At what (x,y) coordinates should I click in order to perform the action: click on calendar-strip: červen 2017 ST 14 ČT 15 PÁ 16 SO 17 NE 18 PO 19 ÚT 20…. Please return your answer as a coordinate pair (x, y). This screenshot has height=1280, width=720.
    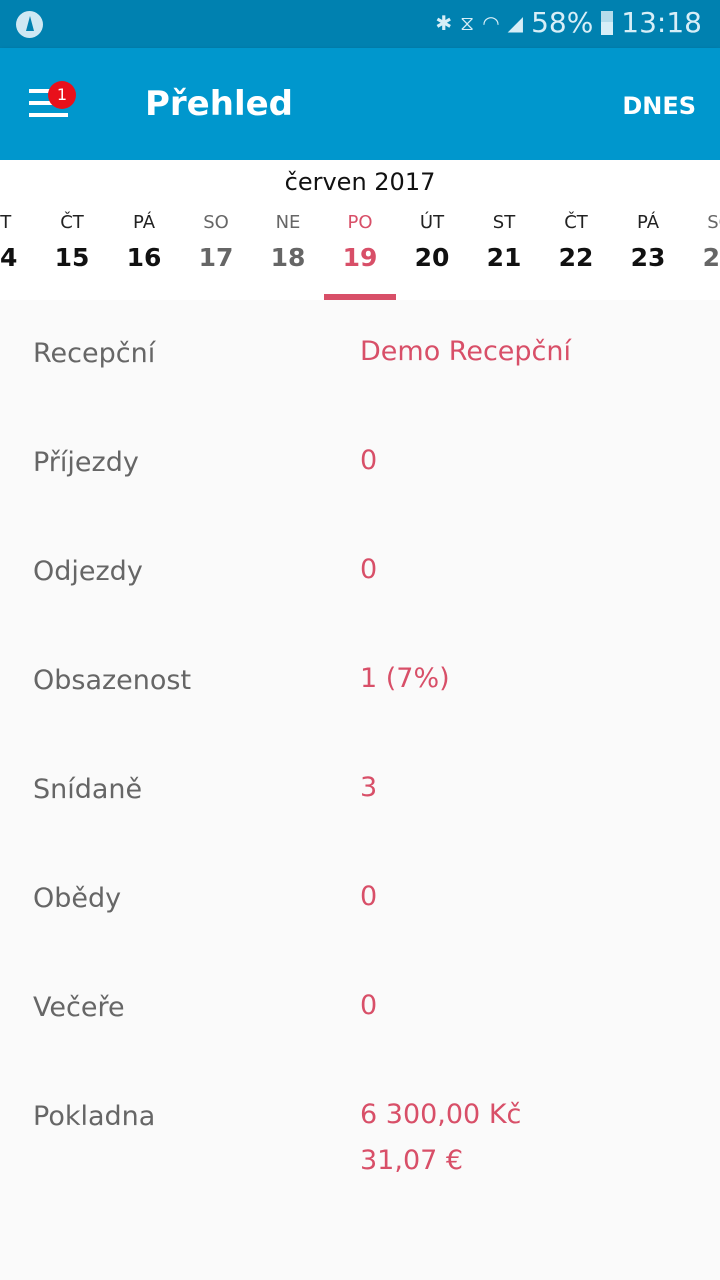
    Looking at the image, I should click on (360, 230).